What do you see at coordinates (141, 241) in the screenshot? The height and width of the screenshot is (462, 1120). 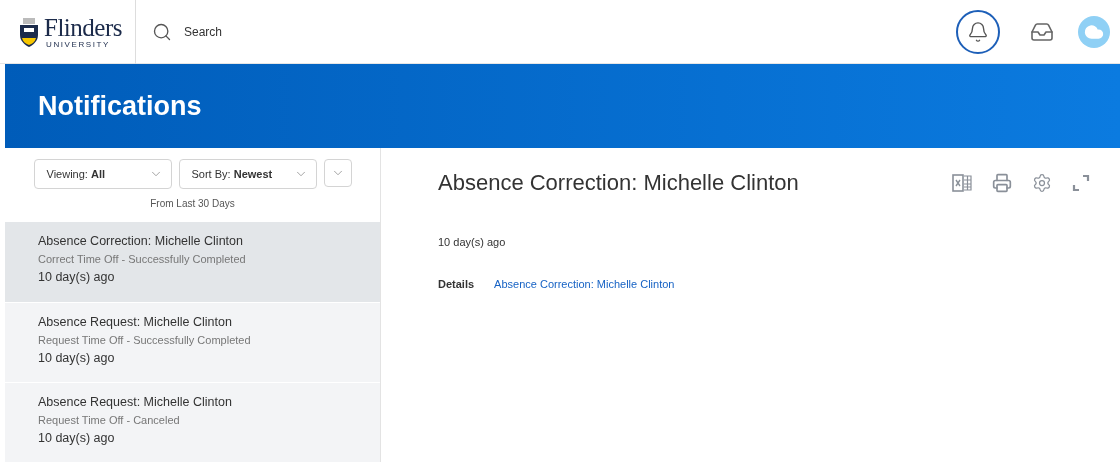 I see `notification-title: Absence Correction: Michelle Clinton` at bounding box center [141, 241].